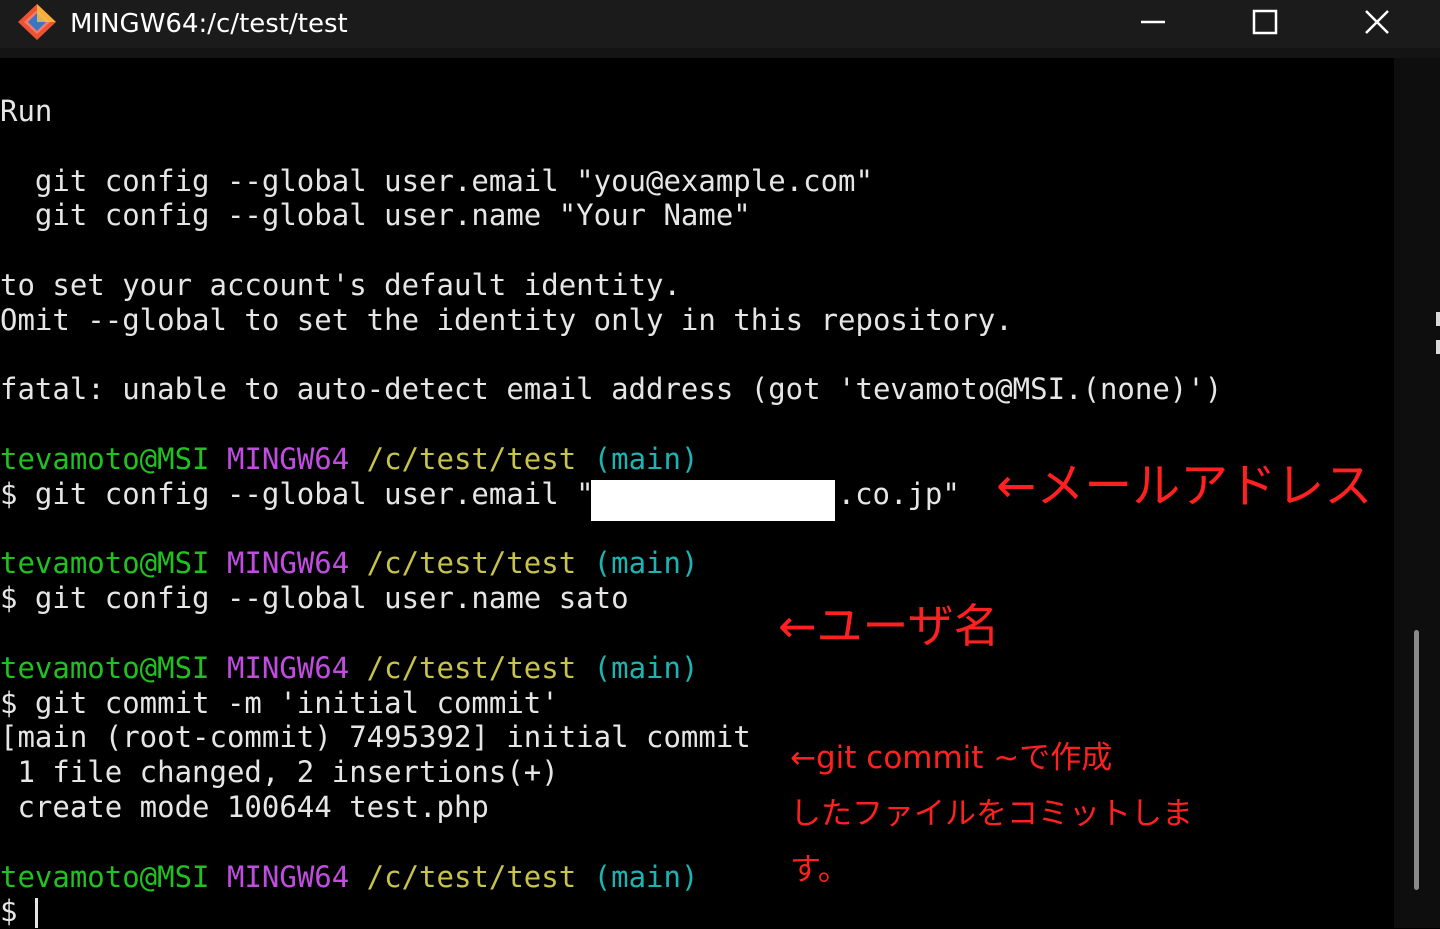 This screenshot has width=1440, height=929. Describe the element at coordinates (340, 284) in the screenshot. I see `terminal-line: to set your account's default identity.` at that location.